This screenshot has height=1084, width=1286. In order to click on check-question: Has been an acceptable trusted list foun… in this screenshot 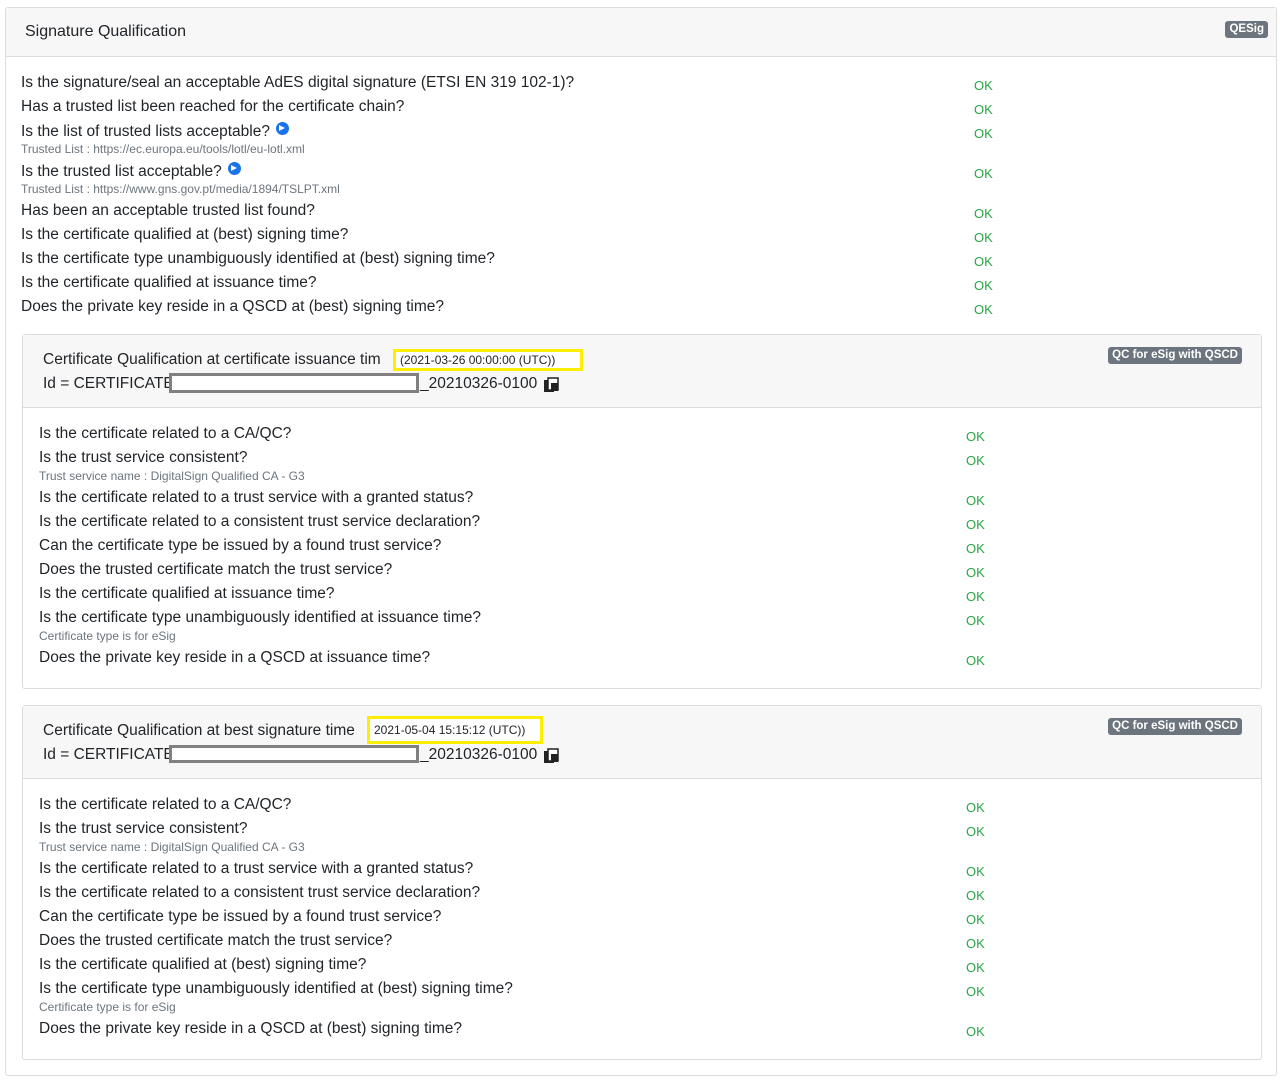, I will do `click(168, 210)`.